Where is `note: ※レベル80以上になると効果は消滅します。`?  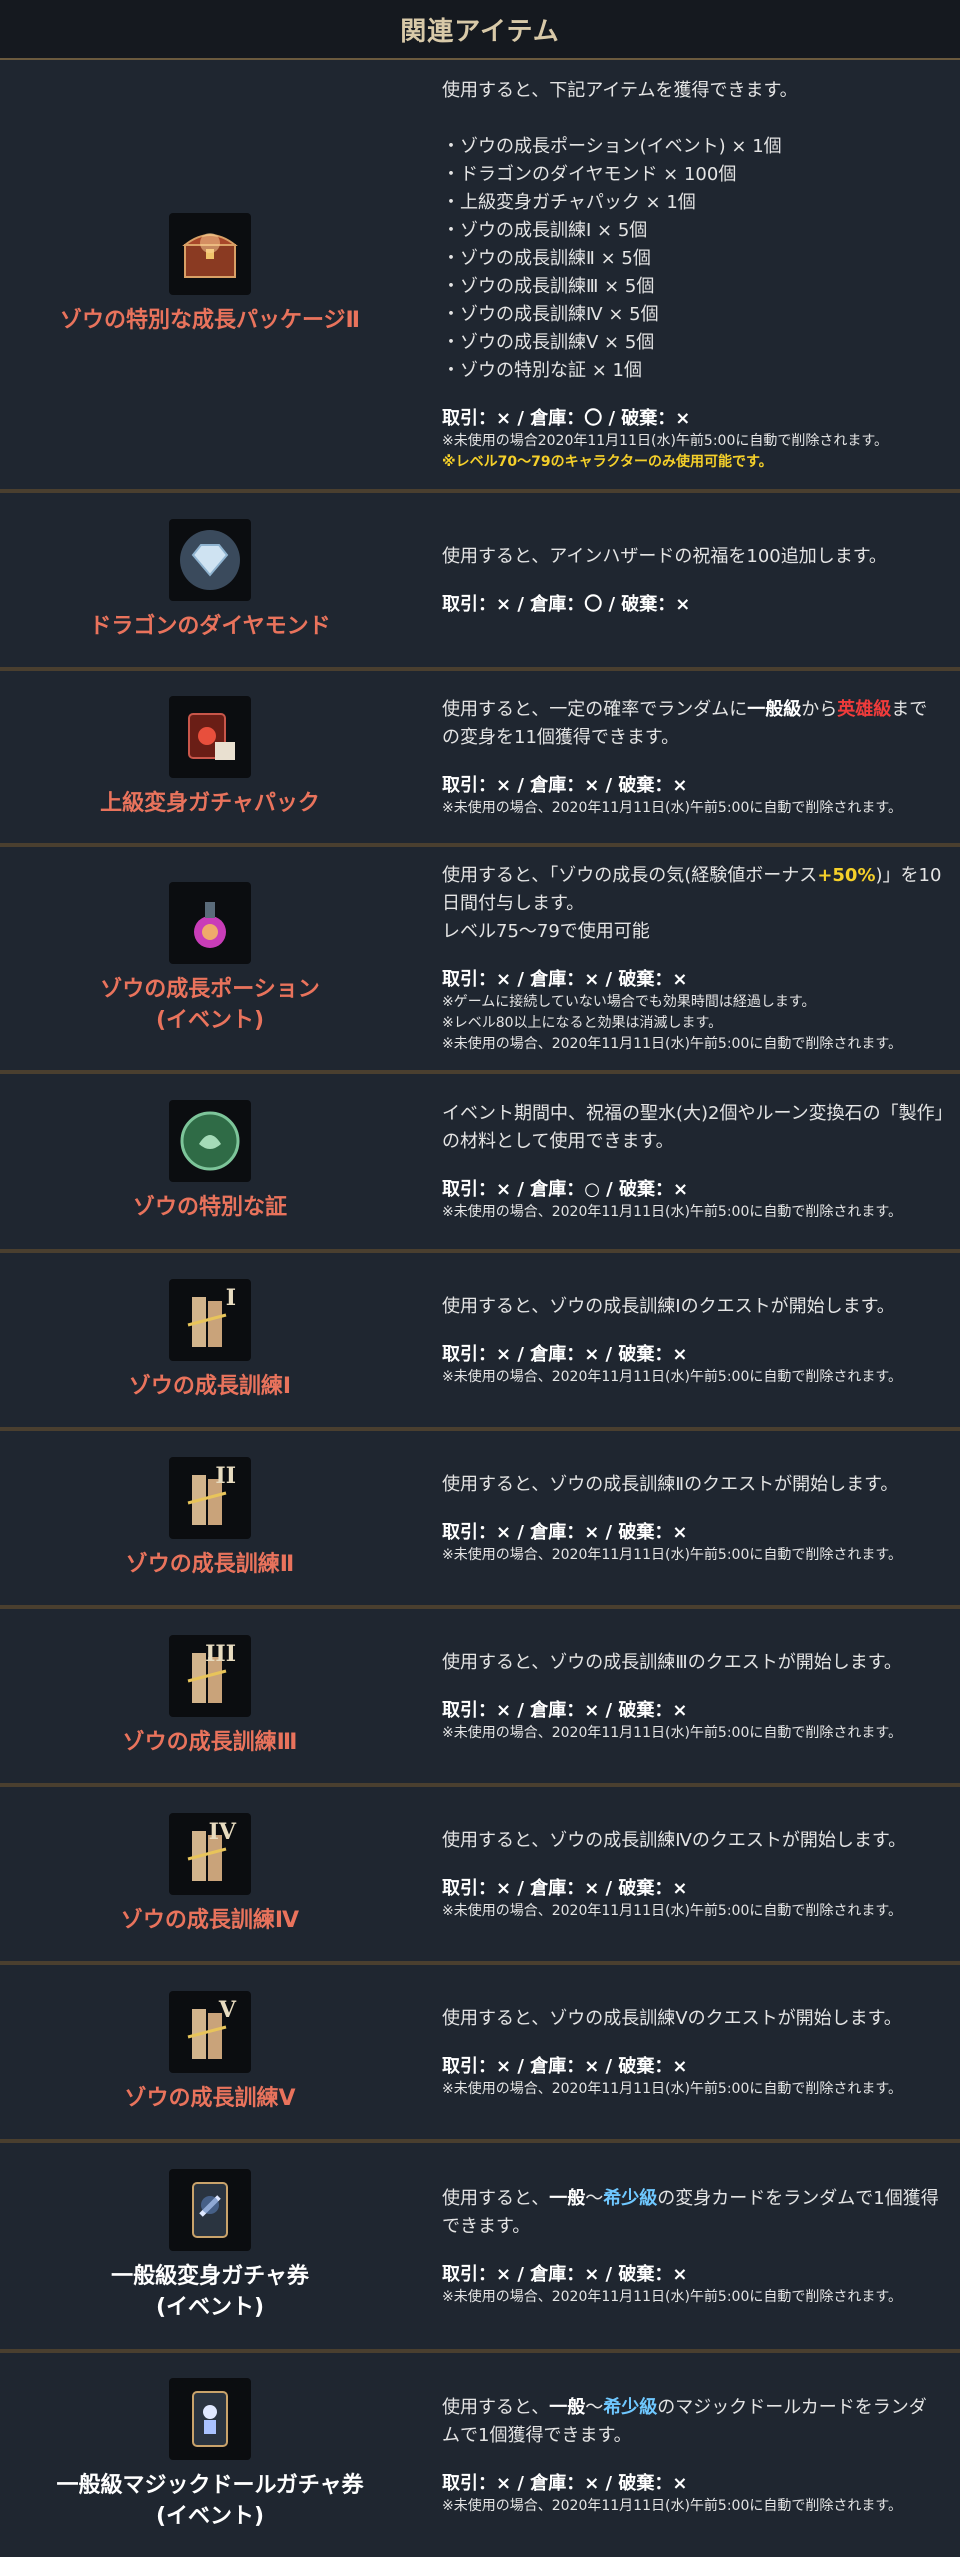
note: ※レベル80以上になると効果は消滅します。 is located at coordinates (582, 1023).